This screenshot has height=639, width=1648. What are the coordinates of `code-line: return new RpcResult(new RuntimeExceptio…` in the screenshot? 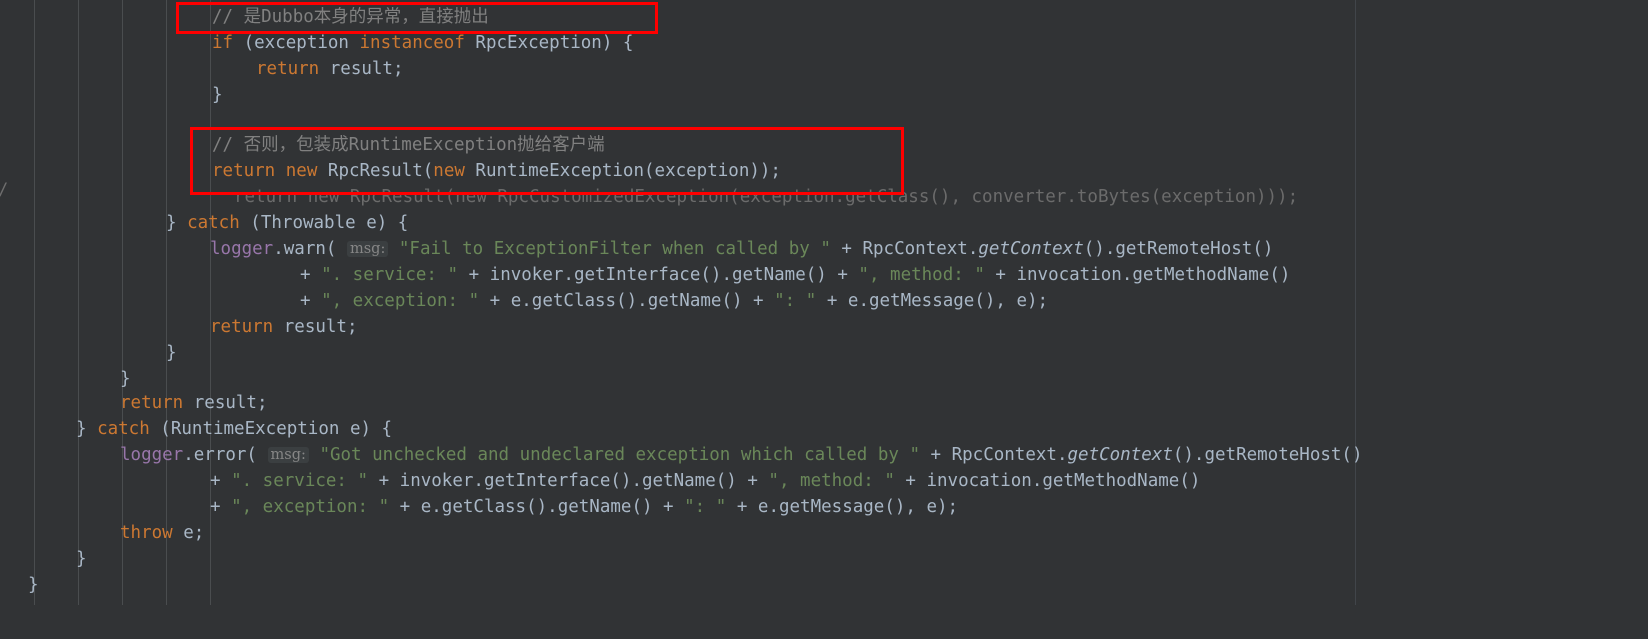 It's located at (496, 171).